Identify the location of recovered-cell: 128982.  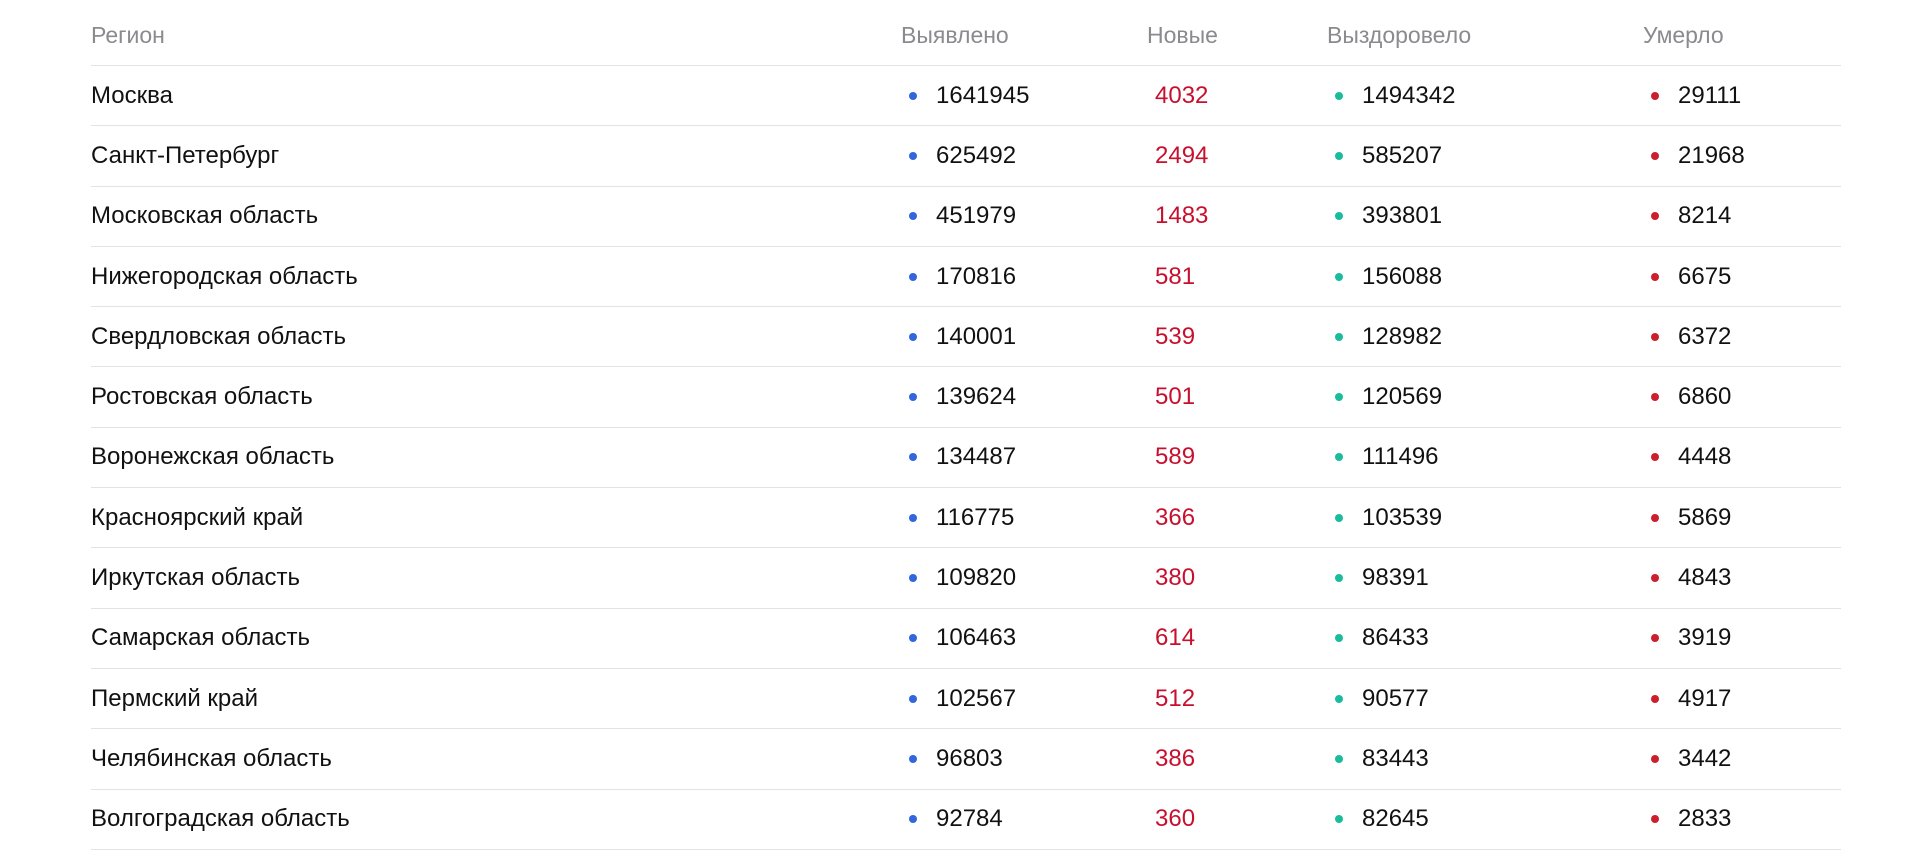
(1485, 337).